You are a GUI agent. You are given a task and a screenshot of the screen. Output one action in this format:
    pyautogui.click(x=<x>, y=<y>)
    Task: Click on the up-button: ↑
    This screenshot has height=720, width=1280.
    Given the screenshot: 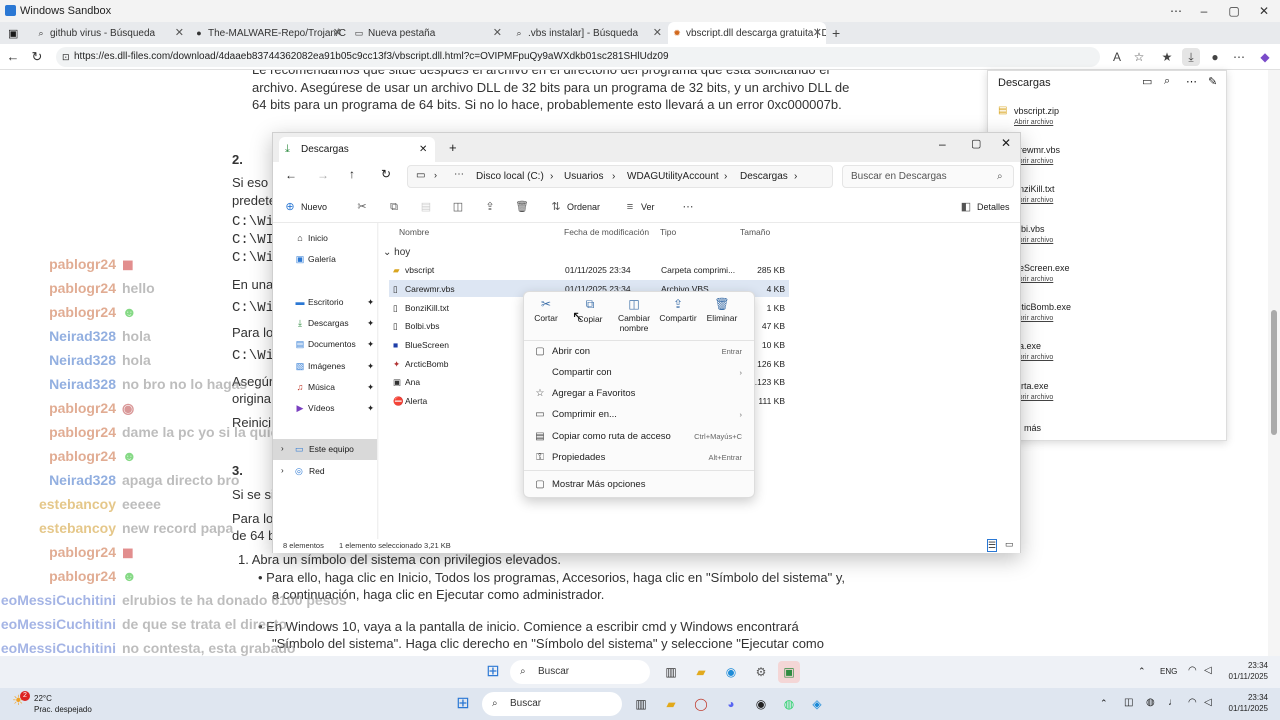 What is the action you would take?
    pyautogui.click(x=352, y=174)
    